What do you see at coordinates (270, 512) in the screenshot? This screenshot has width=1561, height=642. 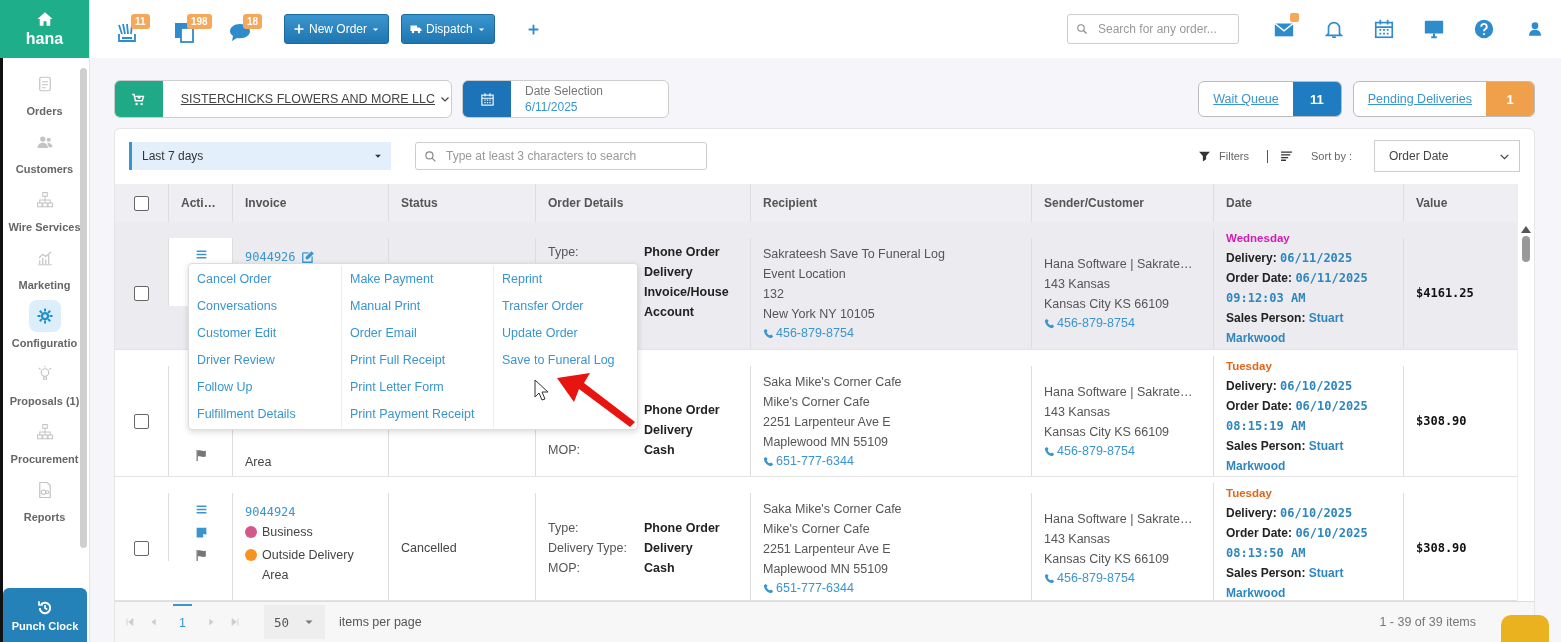 I see `invoice-link: 9044924` at bounding box center [270, 512].